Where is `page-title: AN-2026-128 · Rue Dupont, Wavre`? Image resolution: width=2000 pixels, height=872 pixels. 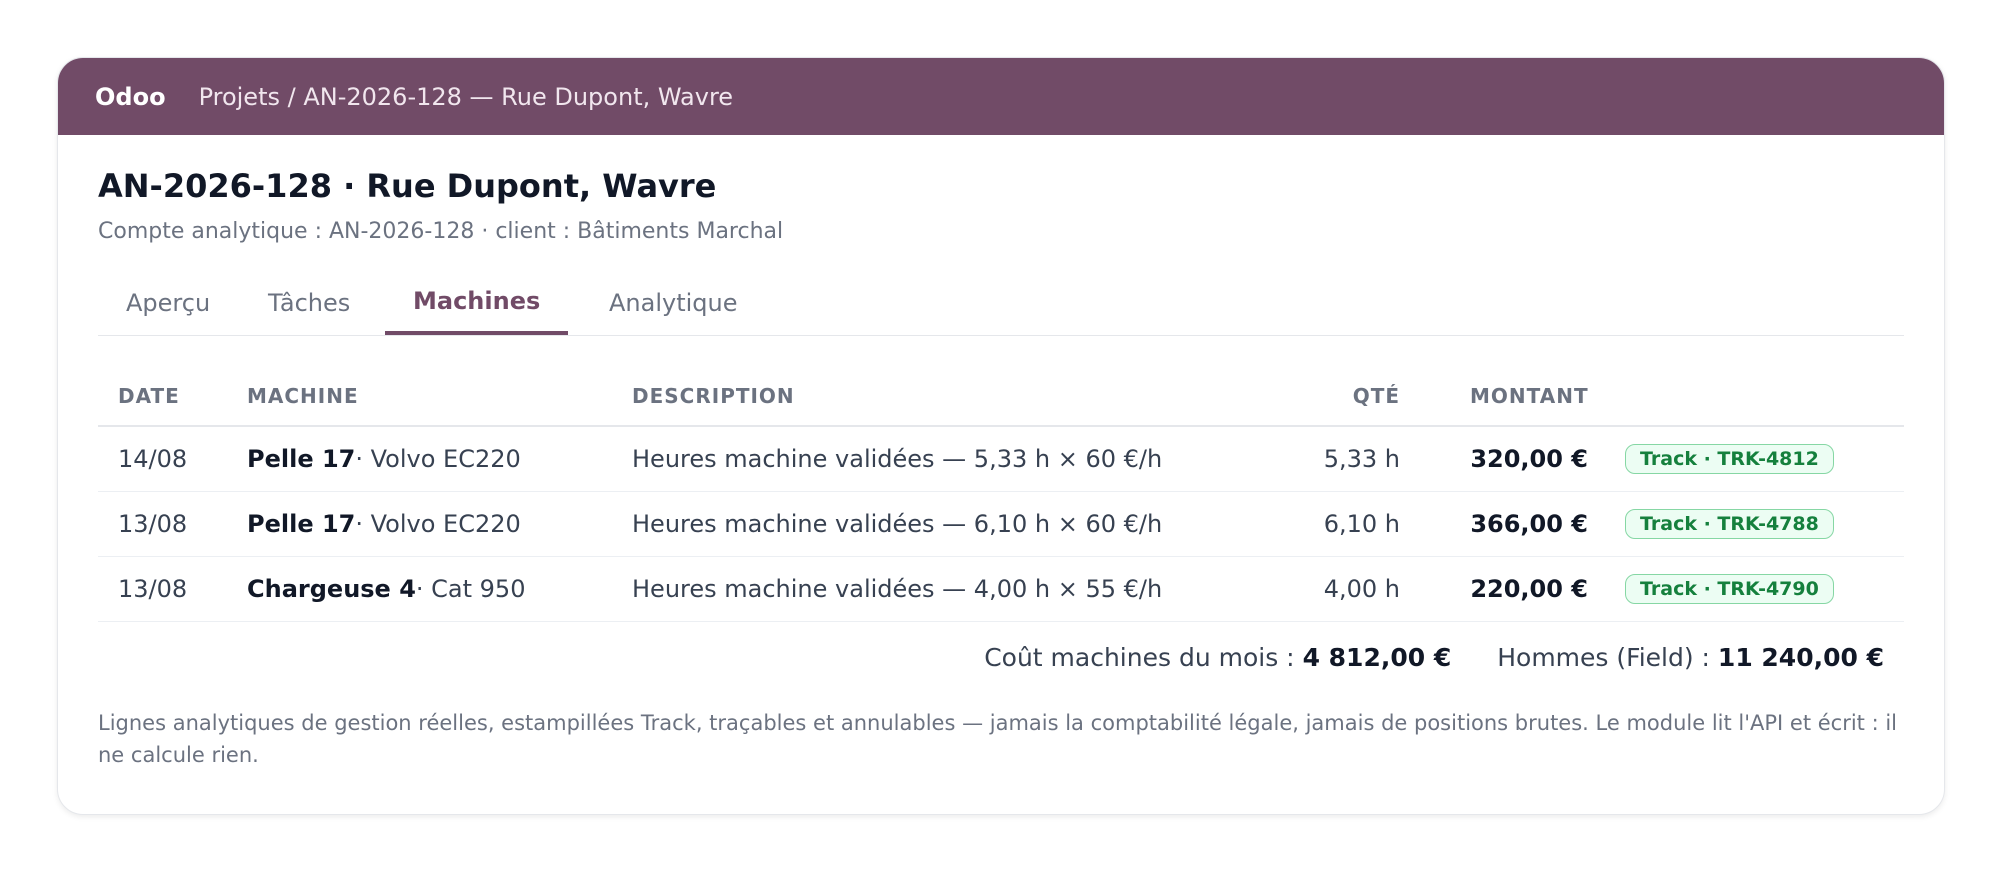 page-title: AN-2026-128 · Rue Dupont, Wavre is located at coordinates (407, 186).